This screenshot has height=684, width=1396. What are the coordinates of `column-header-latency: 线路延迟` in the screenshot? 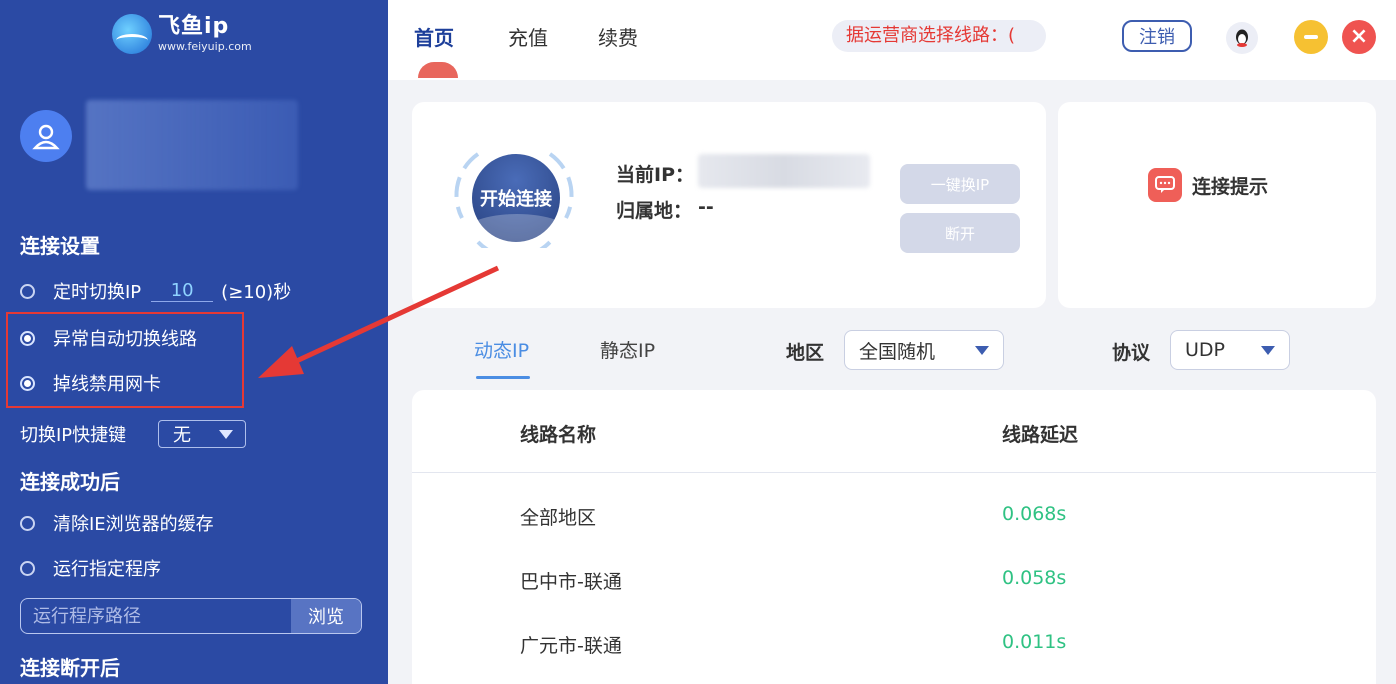 It's located at (1040, 435).